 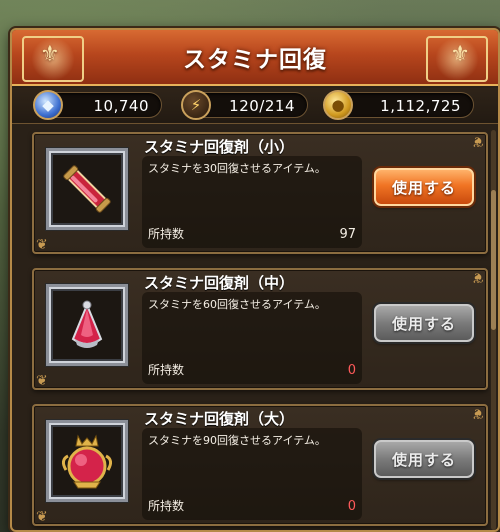 What do you see at coordinates (420, 106) in the screenshot?
I see `gold-count: 1,112,725` at bounding box center [420, 106].